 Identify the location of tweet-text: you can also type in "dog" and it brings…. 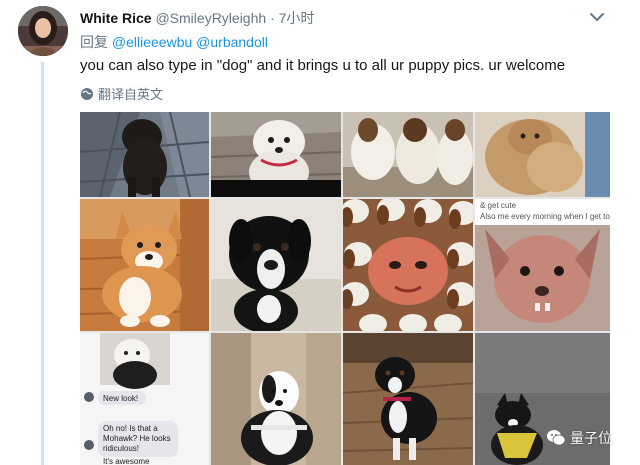
(323, 65).